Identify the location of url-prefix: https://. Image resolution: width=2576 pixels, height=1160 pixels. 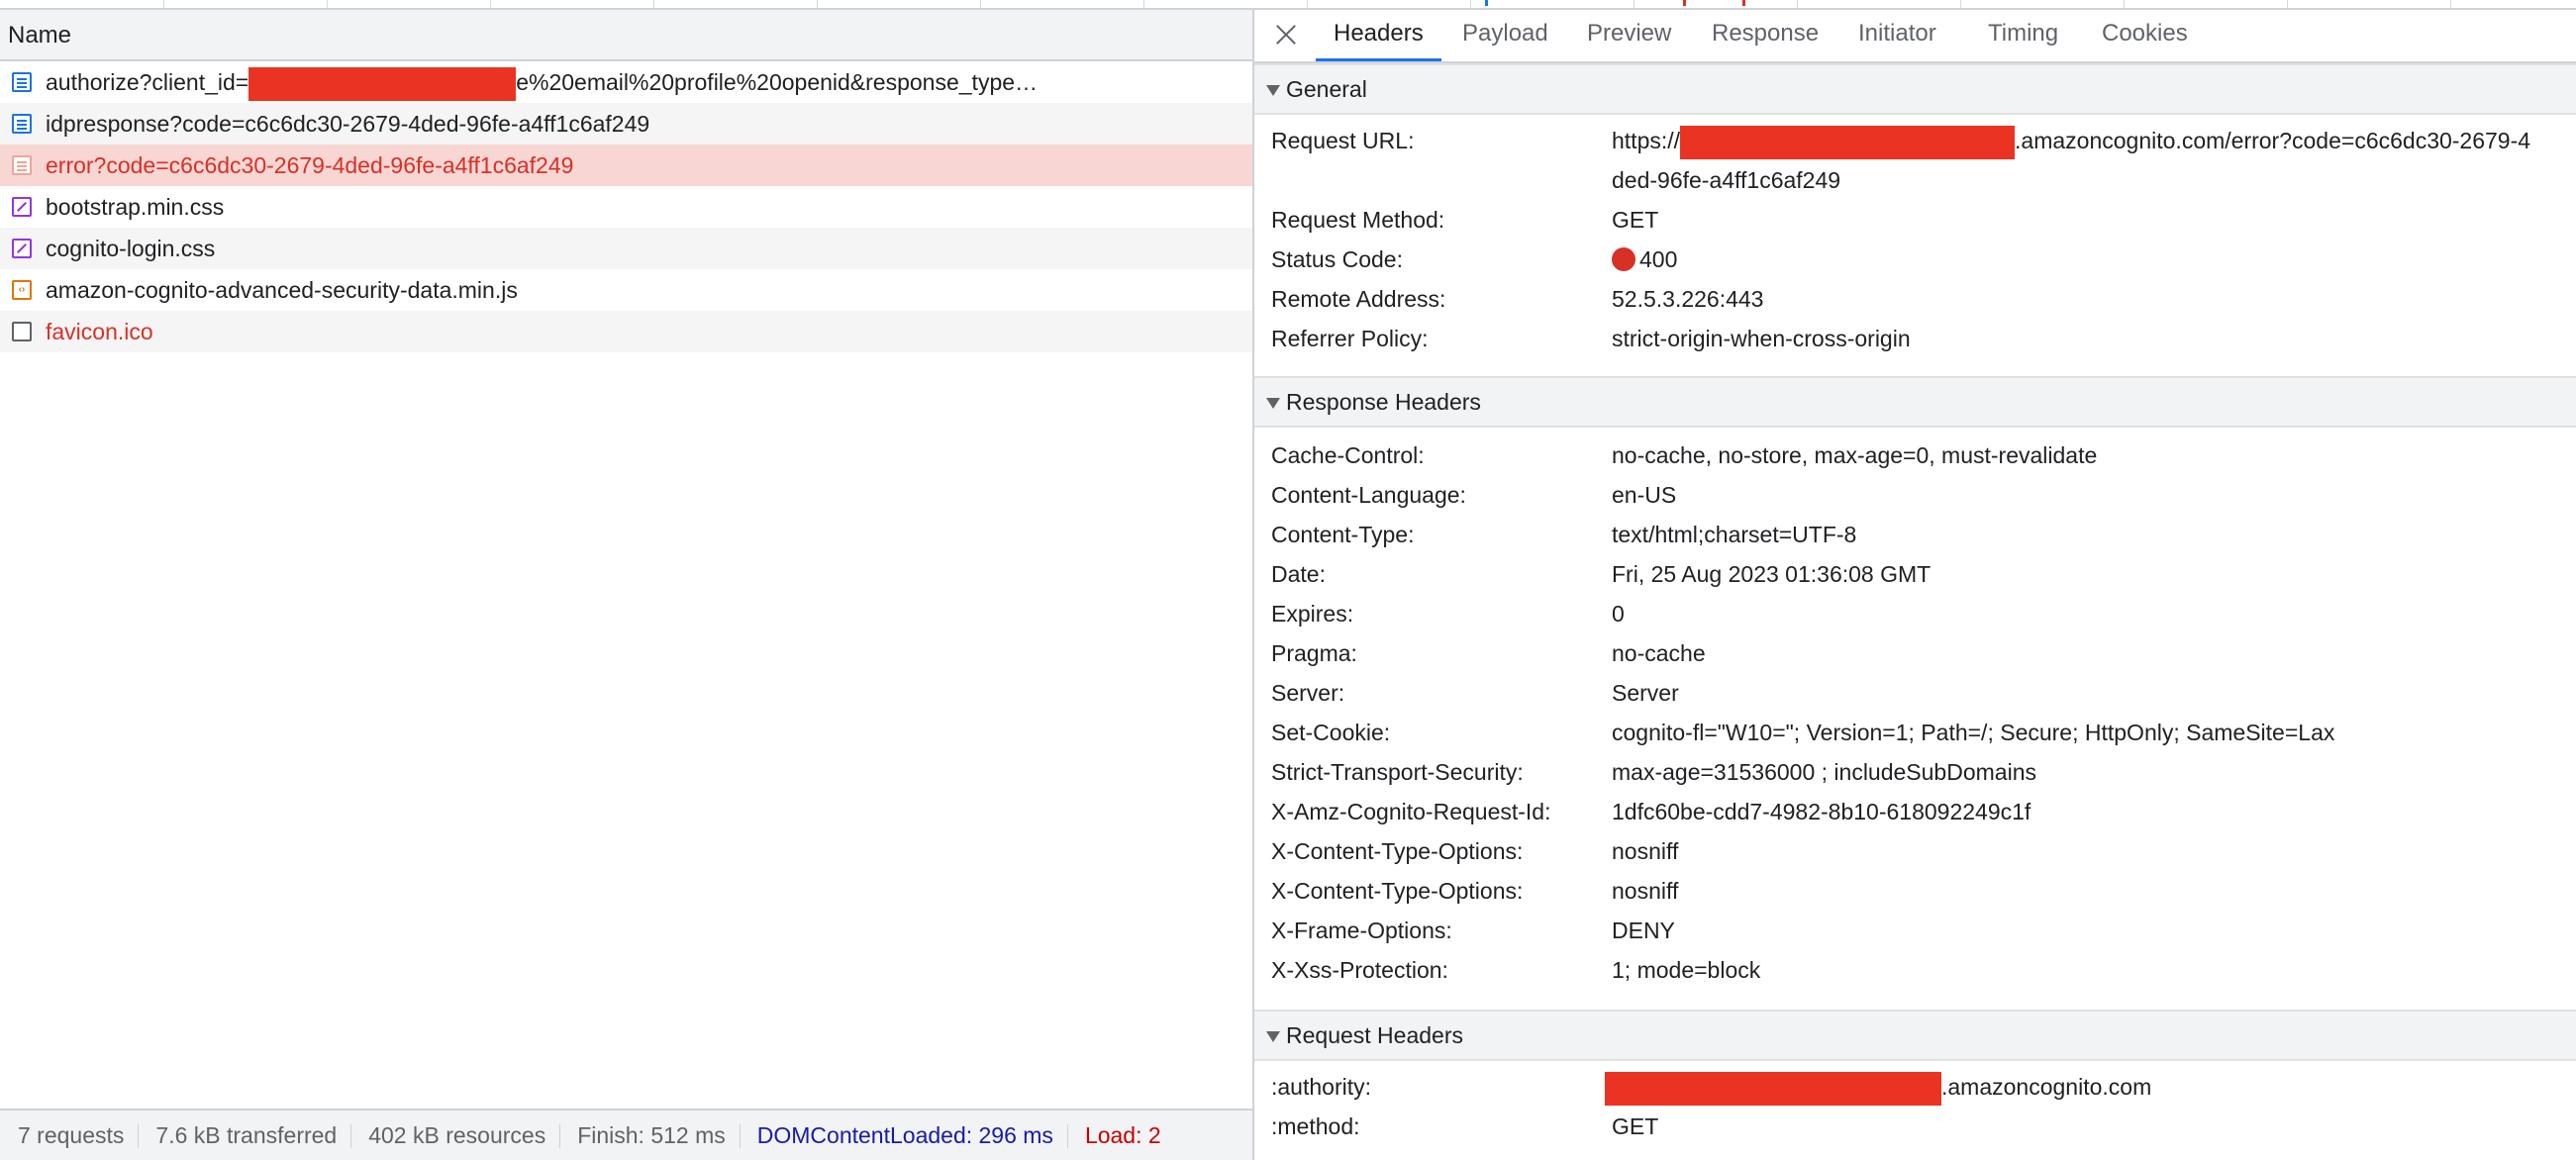
(1647, 140).